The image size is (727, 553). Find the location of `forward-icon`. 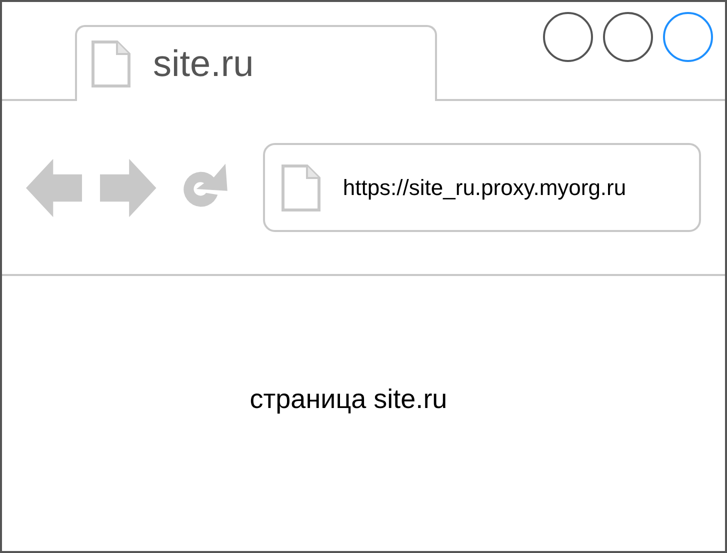

forward-icon is located at coordinates (128, 188).